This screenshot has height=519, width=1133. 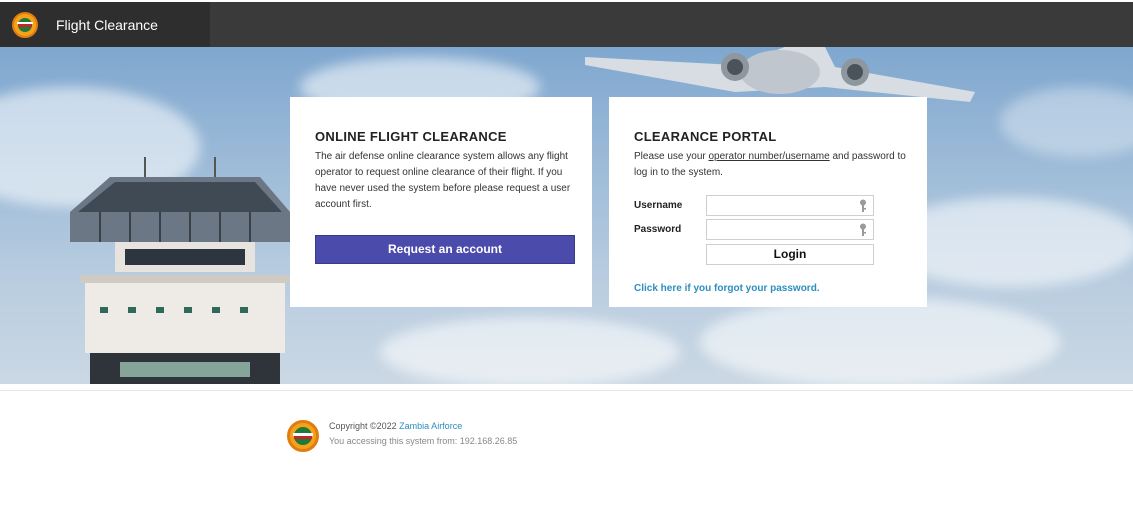 I want to click on password-label: Password, so click(x=658, y=229).